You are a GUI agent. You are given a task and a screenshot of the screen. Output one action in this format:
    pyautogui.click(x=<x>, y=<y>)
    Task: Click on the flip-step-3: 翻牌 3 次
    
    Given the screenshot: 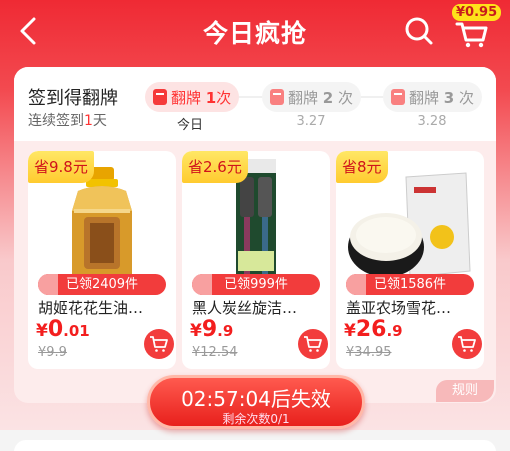 What is the action you would take?
    pyautogui.click(x=433, y=97)
    